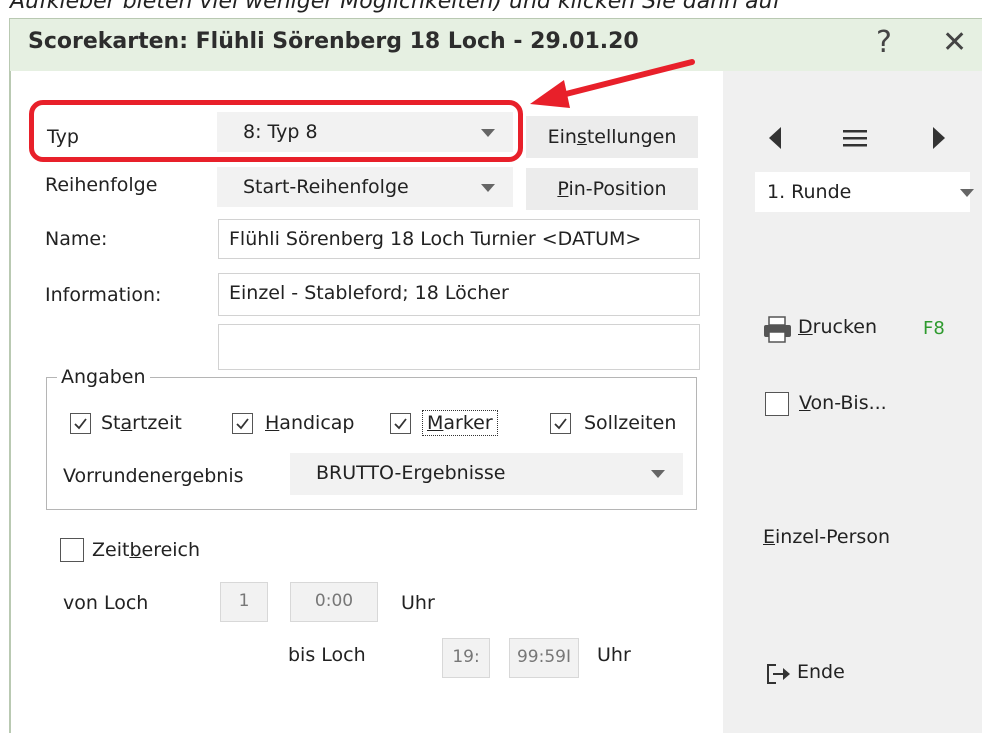 The height and width of the screenshot is (733, 982). What do you see at coordinates (106, 603) in the screenshot?
I see `von-loch-label: von Loch` at bounding box center [106, 603].